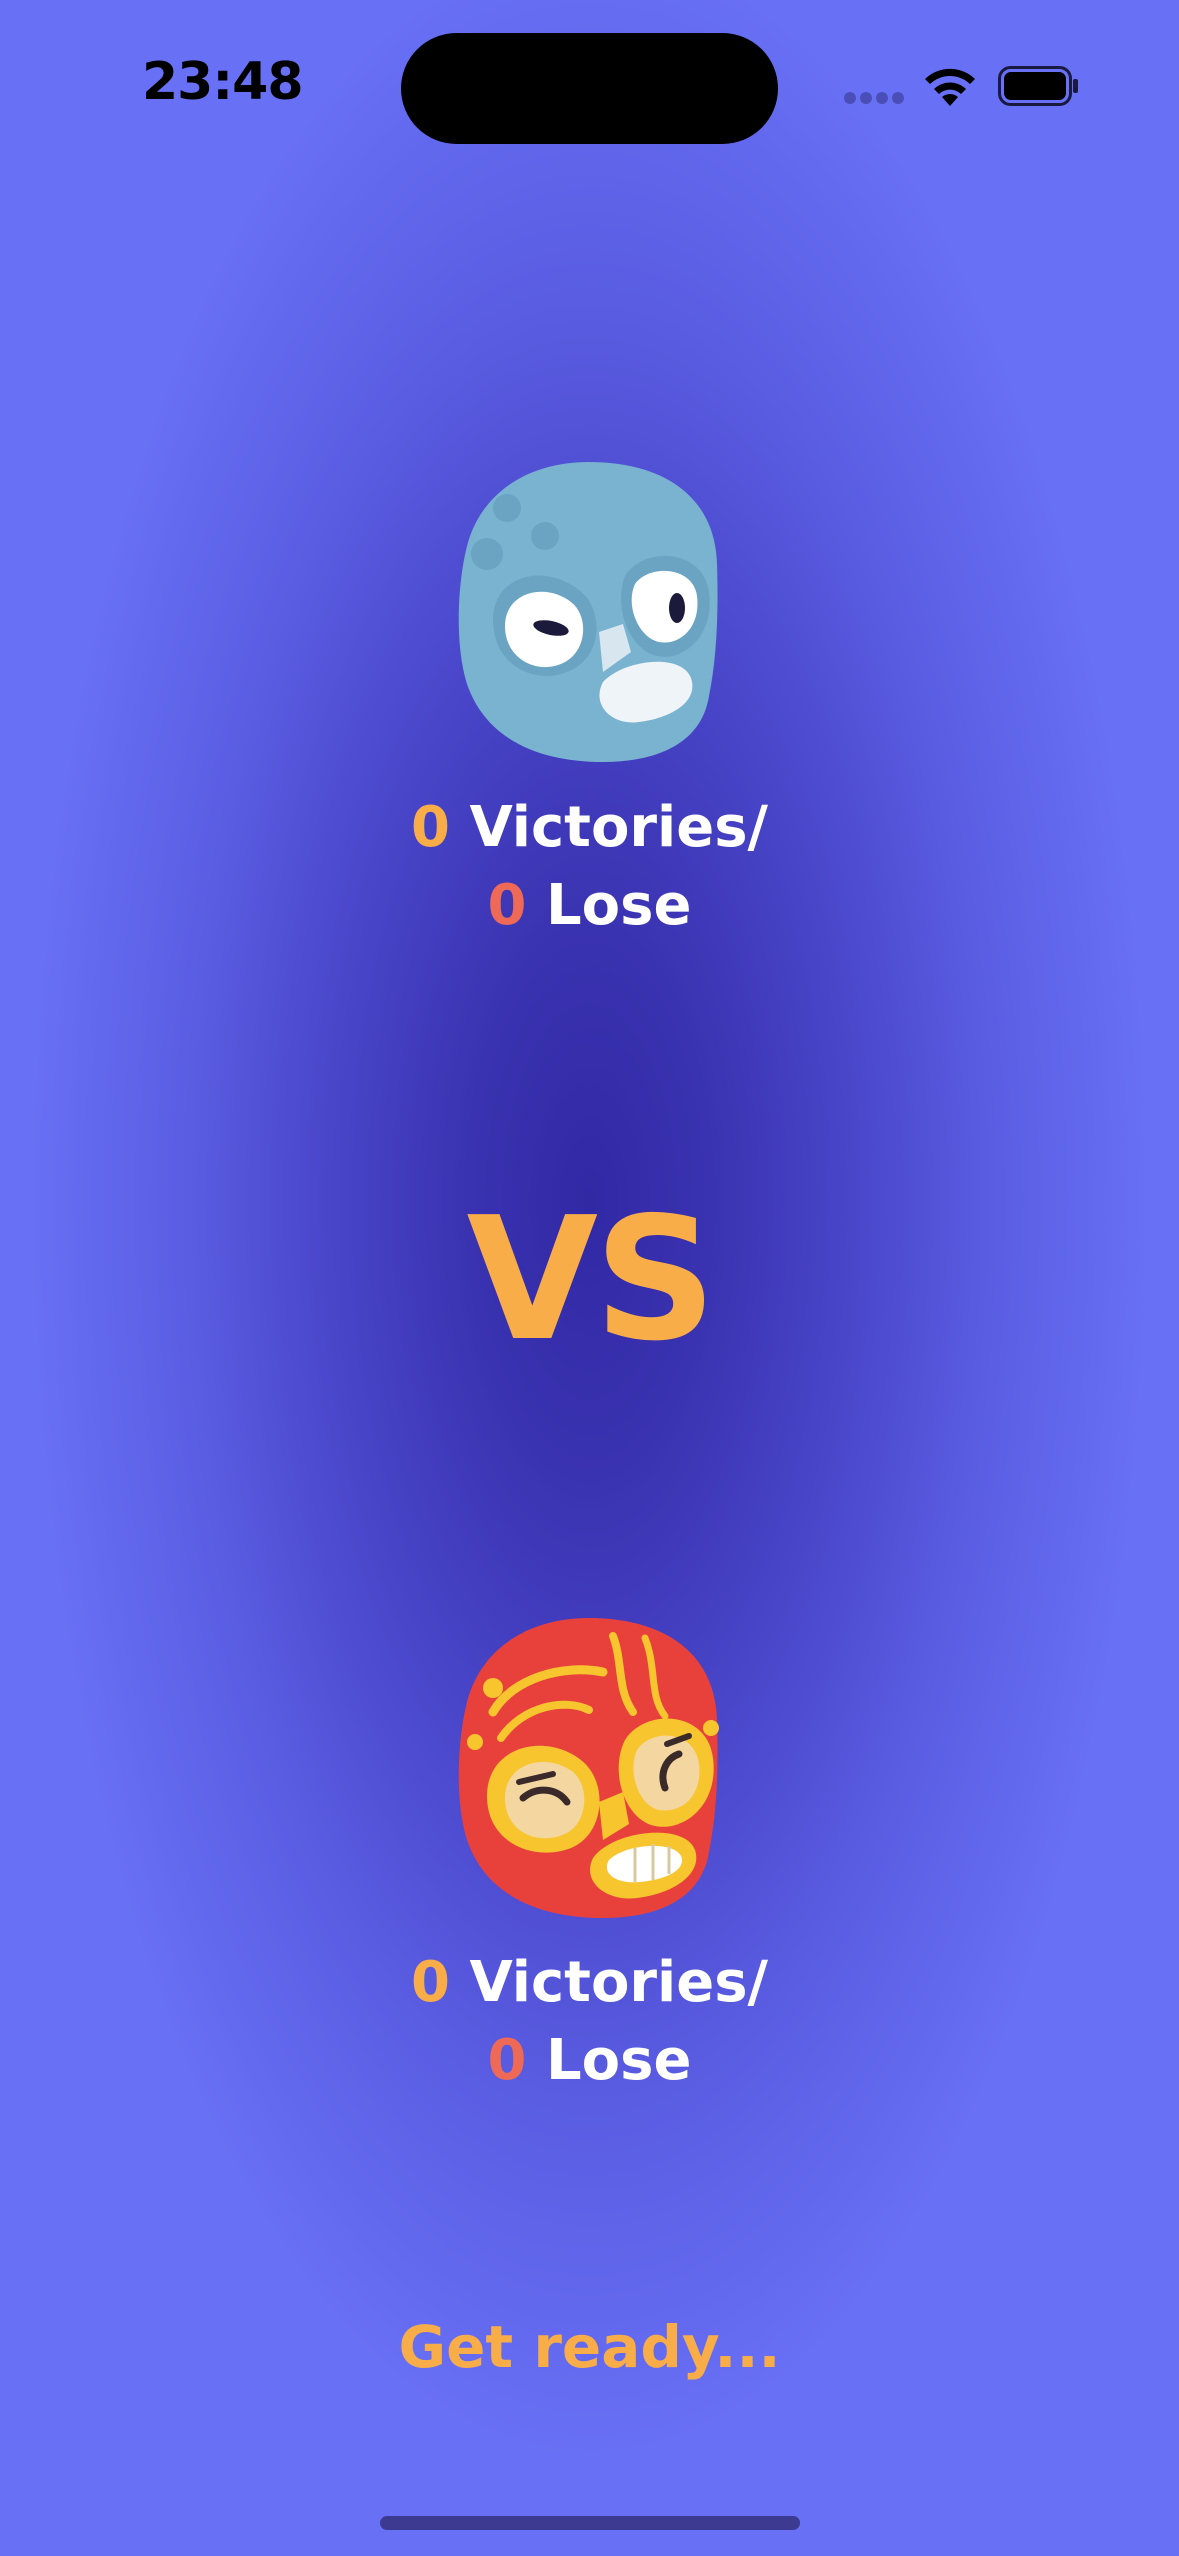  What do you see at coordinates (619, 827) in the screenshot?
I see `player-one-victories-label: Victories/` at bounding box center [619, 827].